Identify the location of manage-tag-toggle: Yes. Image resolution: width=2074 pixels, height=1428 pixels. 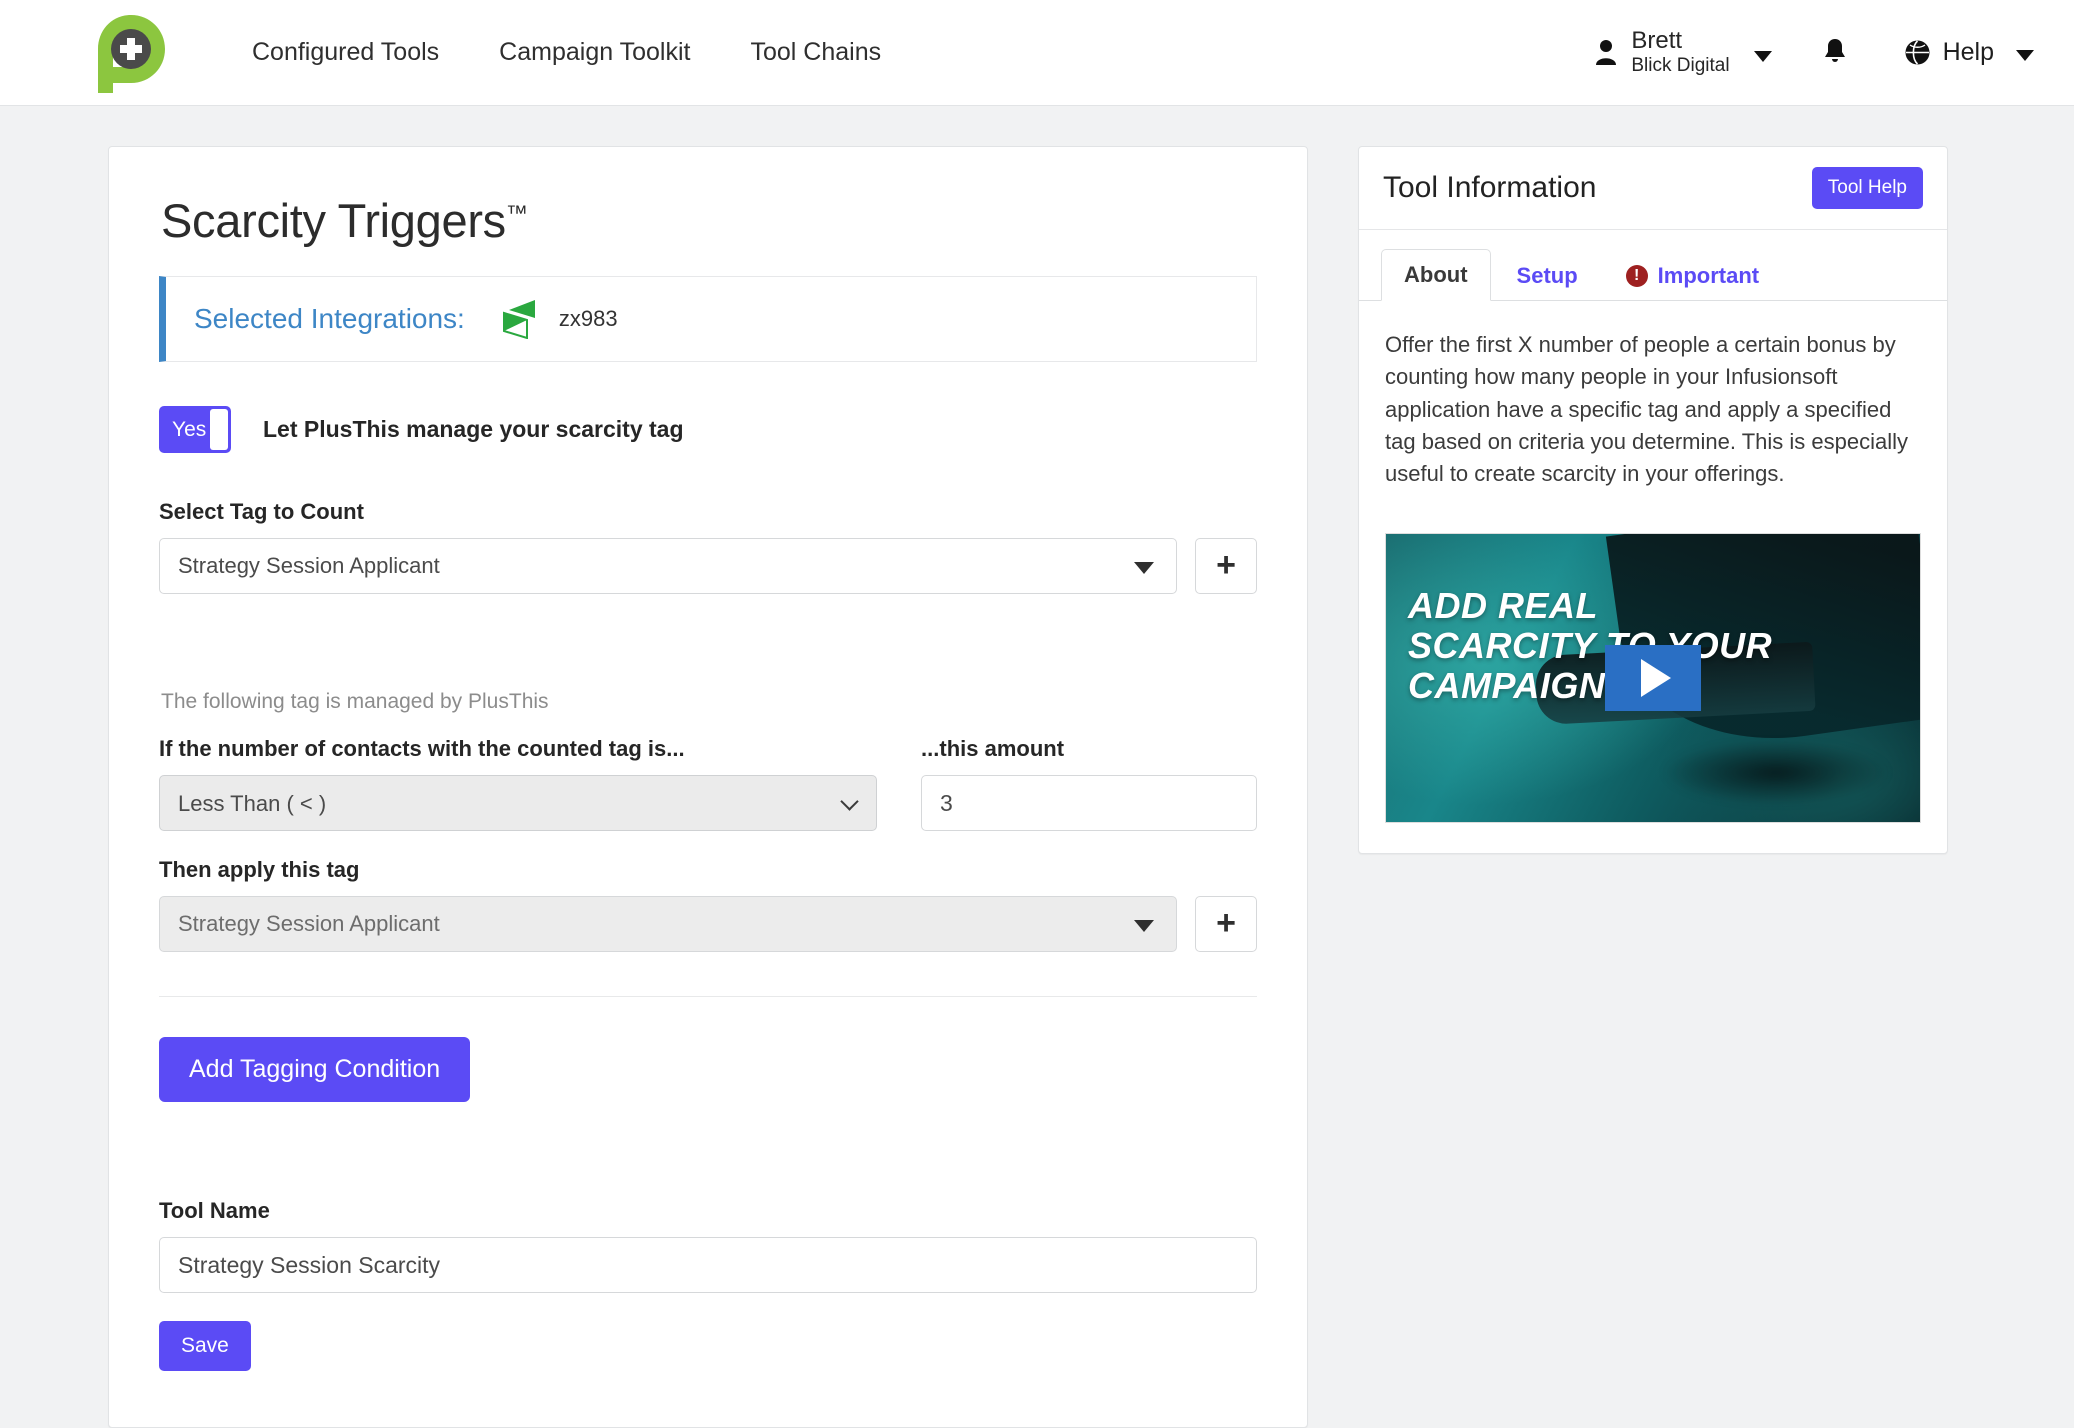
(195, 429).